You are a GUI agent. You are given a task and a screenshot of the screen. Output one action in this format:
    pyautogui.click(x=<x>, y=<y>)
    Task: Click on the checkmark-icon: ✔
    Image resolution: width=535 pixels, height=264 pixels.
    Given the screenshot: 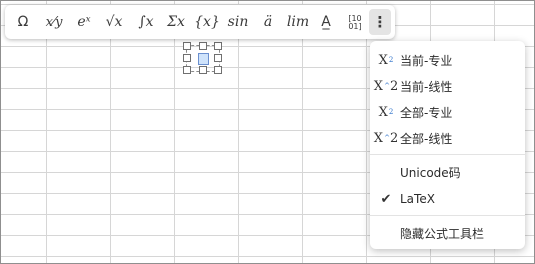 What is the action you would take?
    pyautogui.click(x=386, y=199)
    